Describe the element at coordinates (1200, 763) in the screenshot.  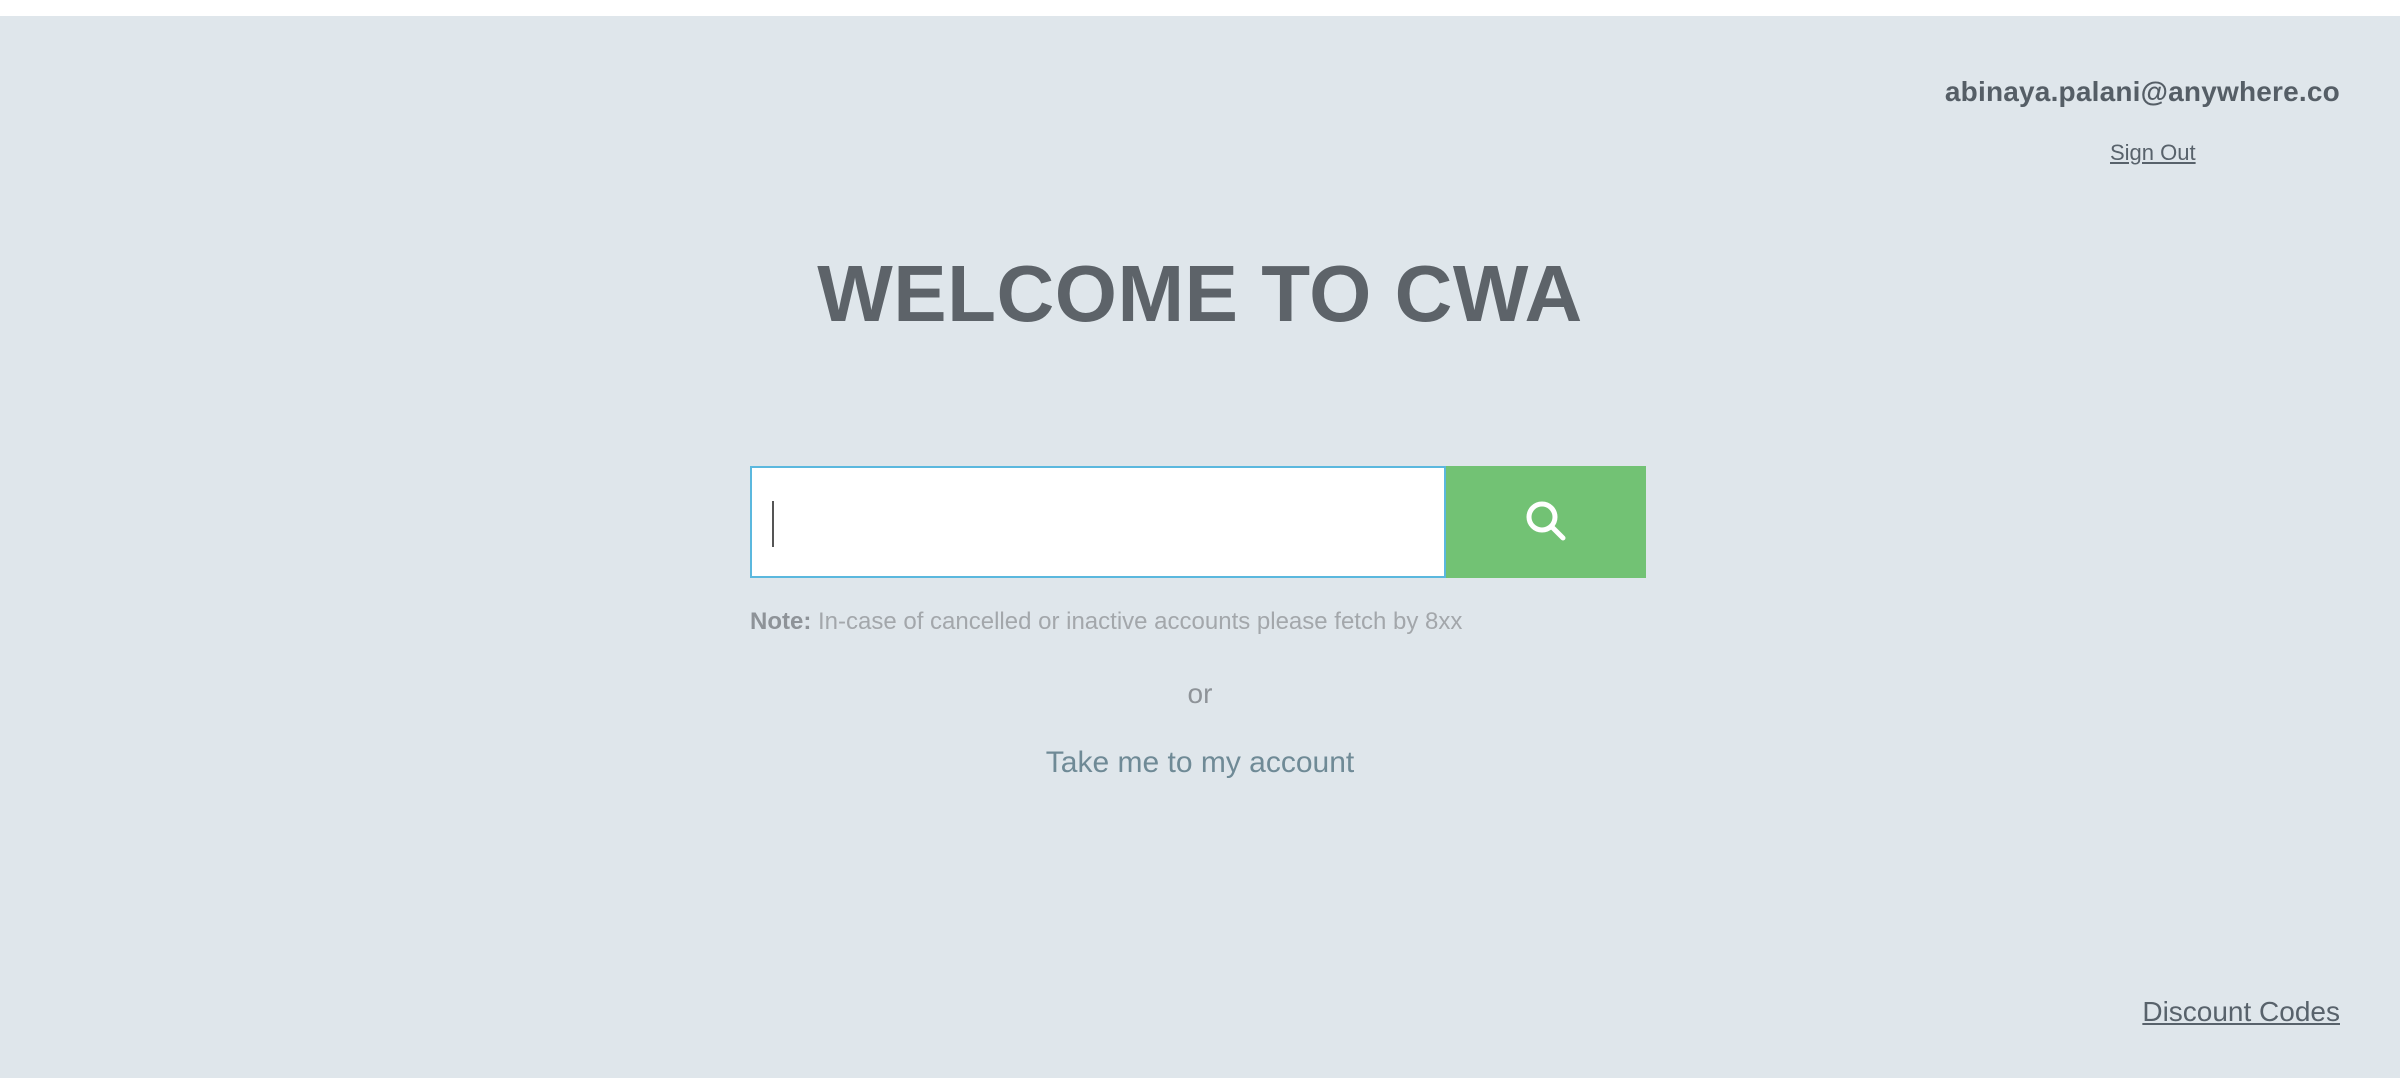
I see `take-me-to-my-account-link: Take me to my account` at that location.